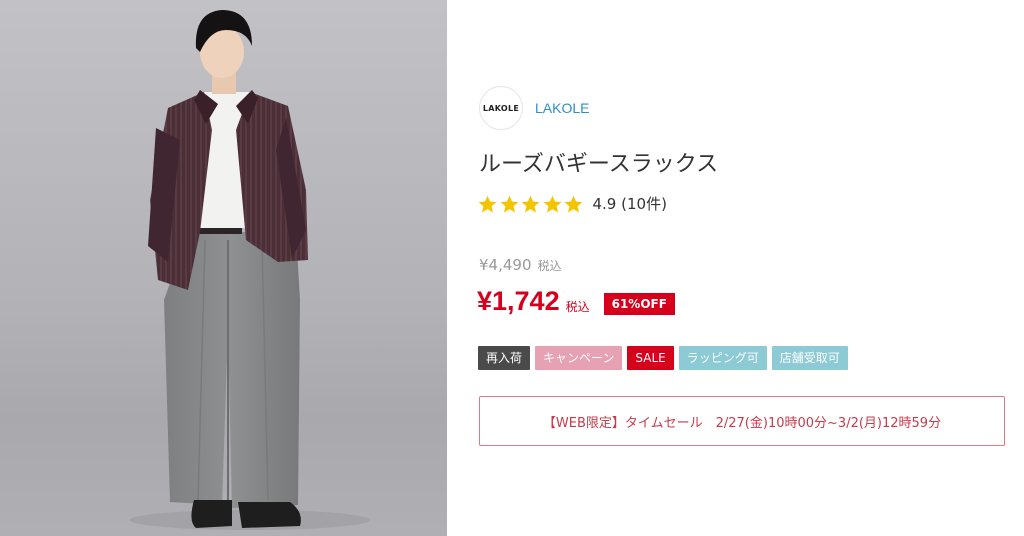 The height and width of the screenshot is (536, 1024). Describe the element at coordinates (577, 306) in the screenshot. I see `sale-price-tax-label: 税込` at that location.